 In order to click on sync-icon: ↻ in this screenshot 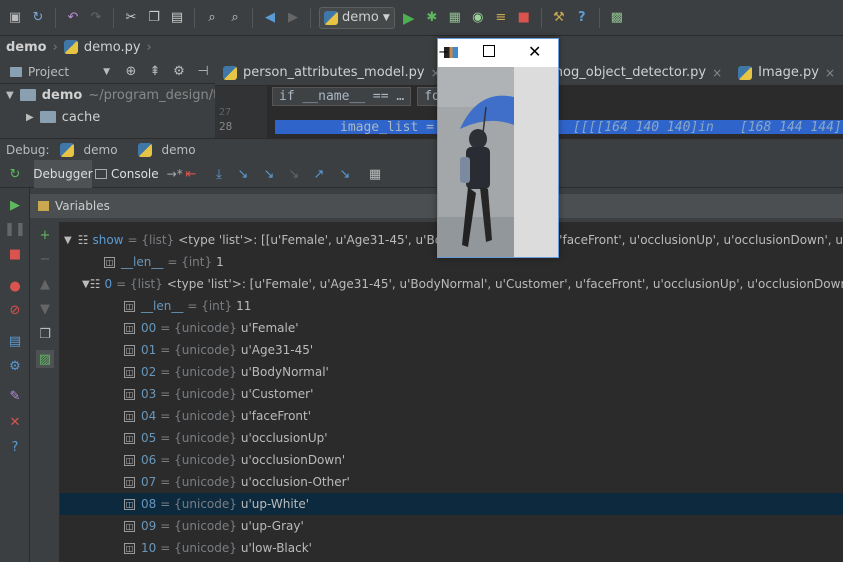, I will do `click(38, 18)`.